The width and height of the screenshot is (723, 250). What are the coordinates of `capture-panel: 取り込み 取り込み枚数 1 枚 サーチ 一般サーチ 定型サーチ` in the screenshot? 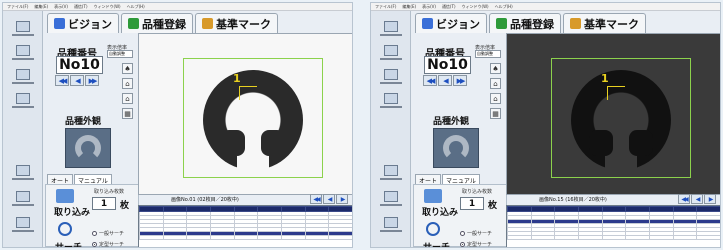 It's located at (460, 215).